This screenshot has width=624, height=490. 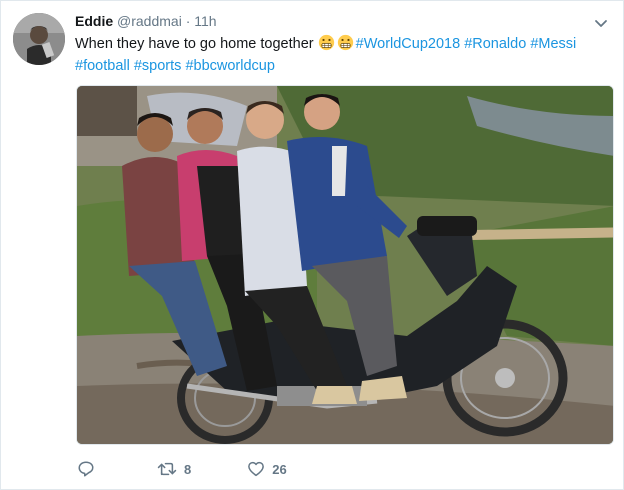 What do you see at coordinates (601, 23) in the screenshot?
I see `chevron-down-icon` at bounding box center [601, 23].